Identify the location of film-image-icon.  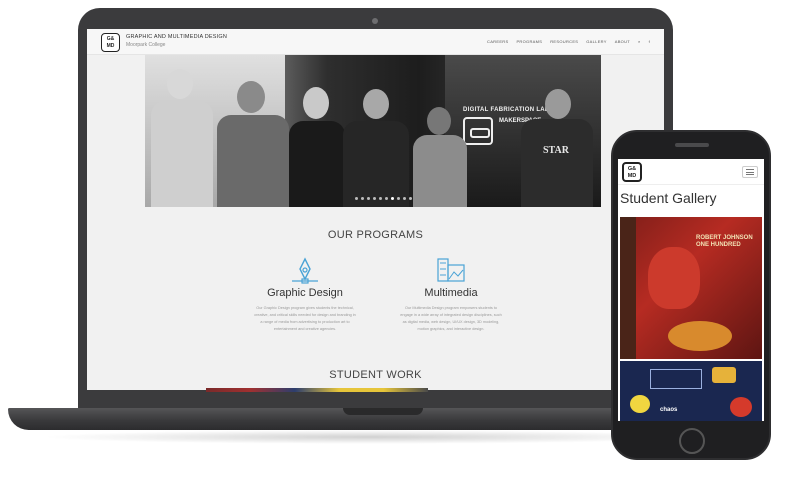
(451, 271).